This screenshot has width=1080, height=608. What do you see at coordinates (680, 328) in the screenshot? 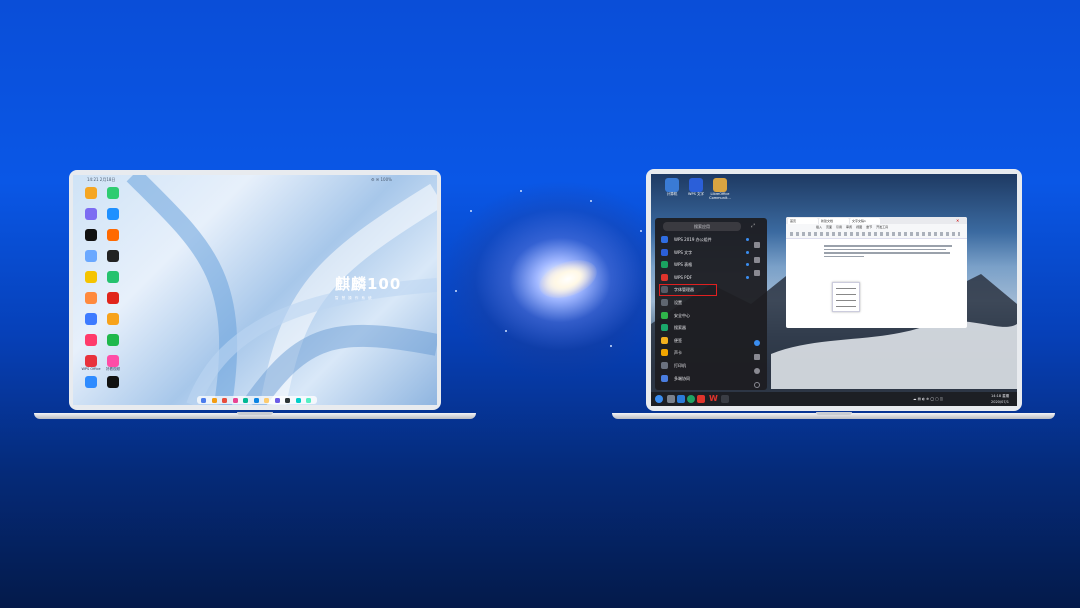
I see `start-menu-item-label: 搜索器` at bounding box center [680, 328].